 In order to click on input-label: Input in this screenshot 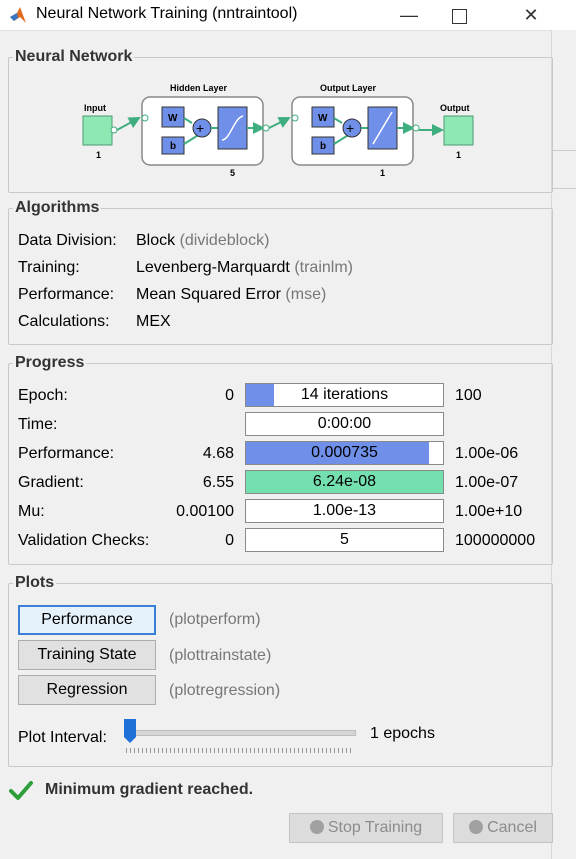, I will do `click(95, 108)`.